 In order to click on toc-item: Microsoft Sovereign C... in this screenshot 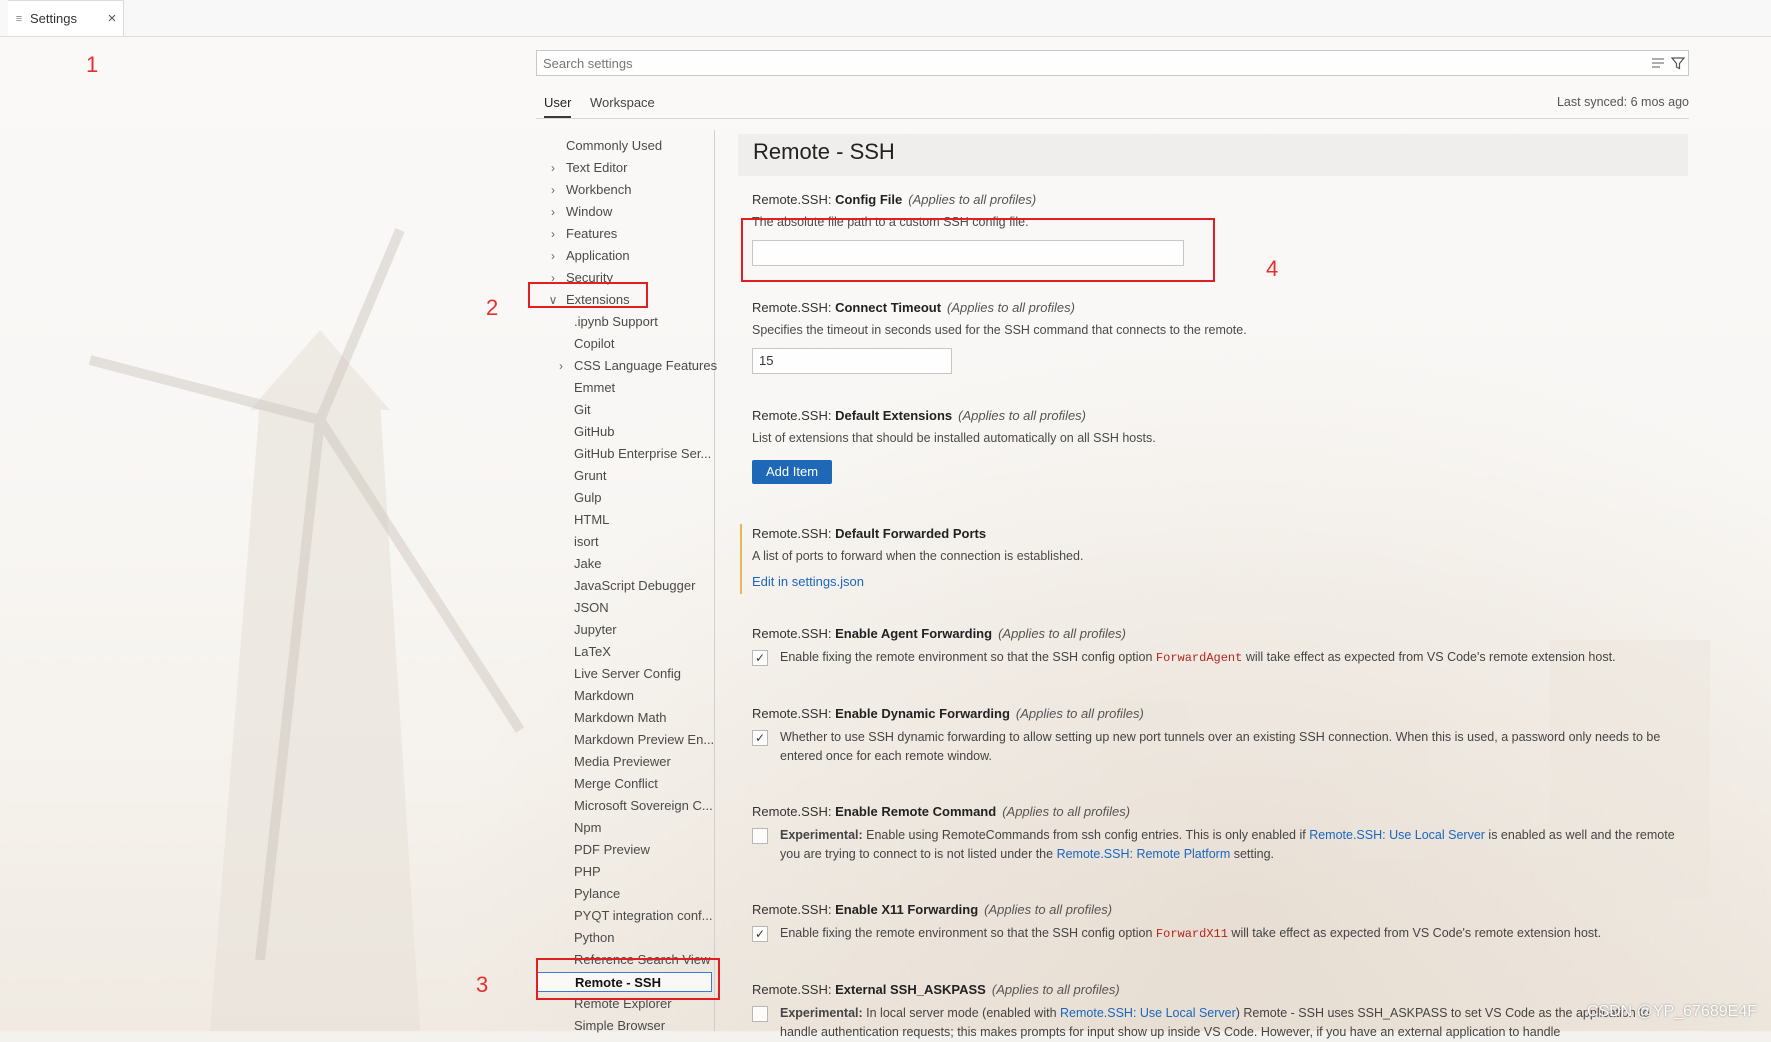, I will do `click(643, 806)`.